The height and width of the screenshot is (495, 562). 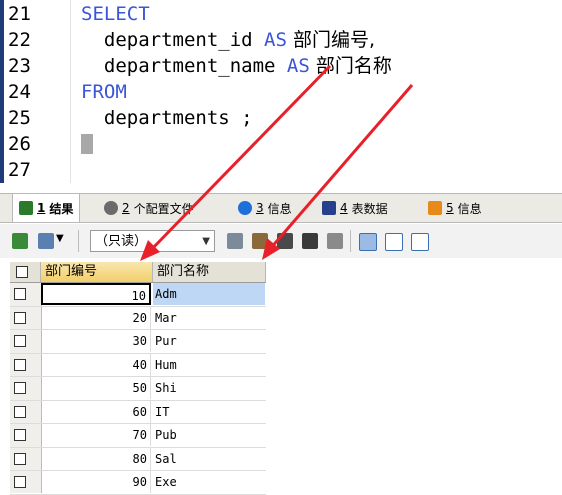 I want to click on code-text: FROM, so click(x=104, y=92).